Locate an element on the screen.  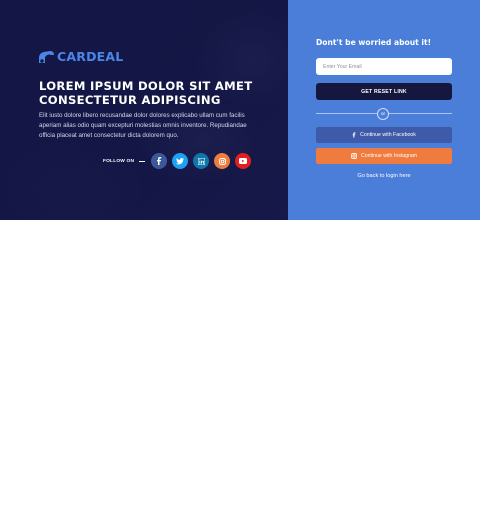
brand-name: CARDEAL is located at coordinates (90, 56).